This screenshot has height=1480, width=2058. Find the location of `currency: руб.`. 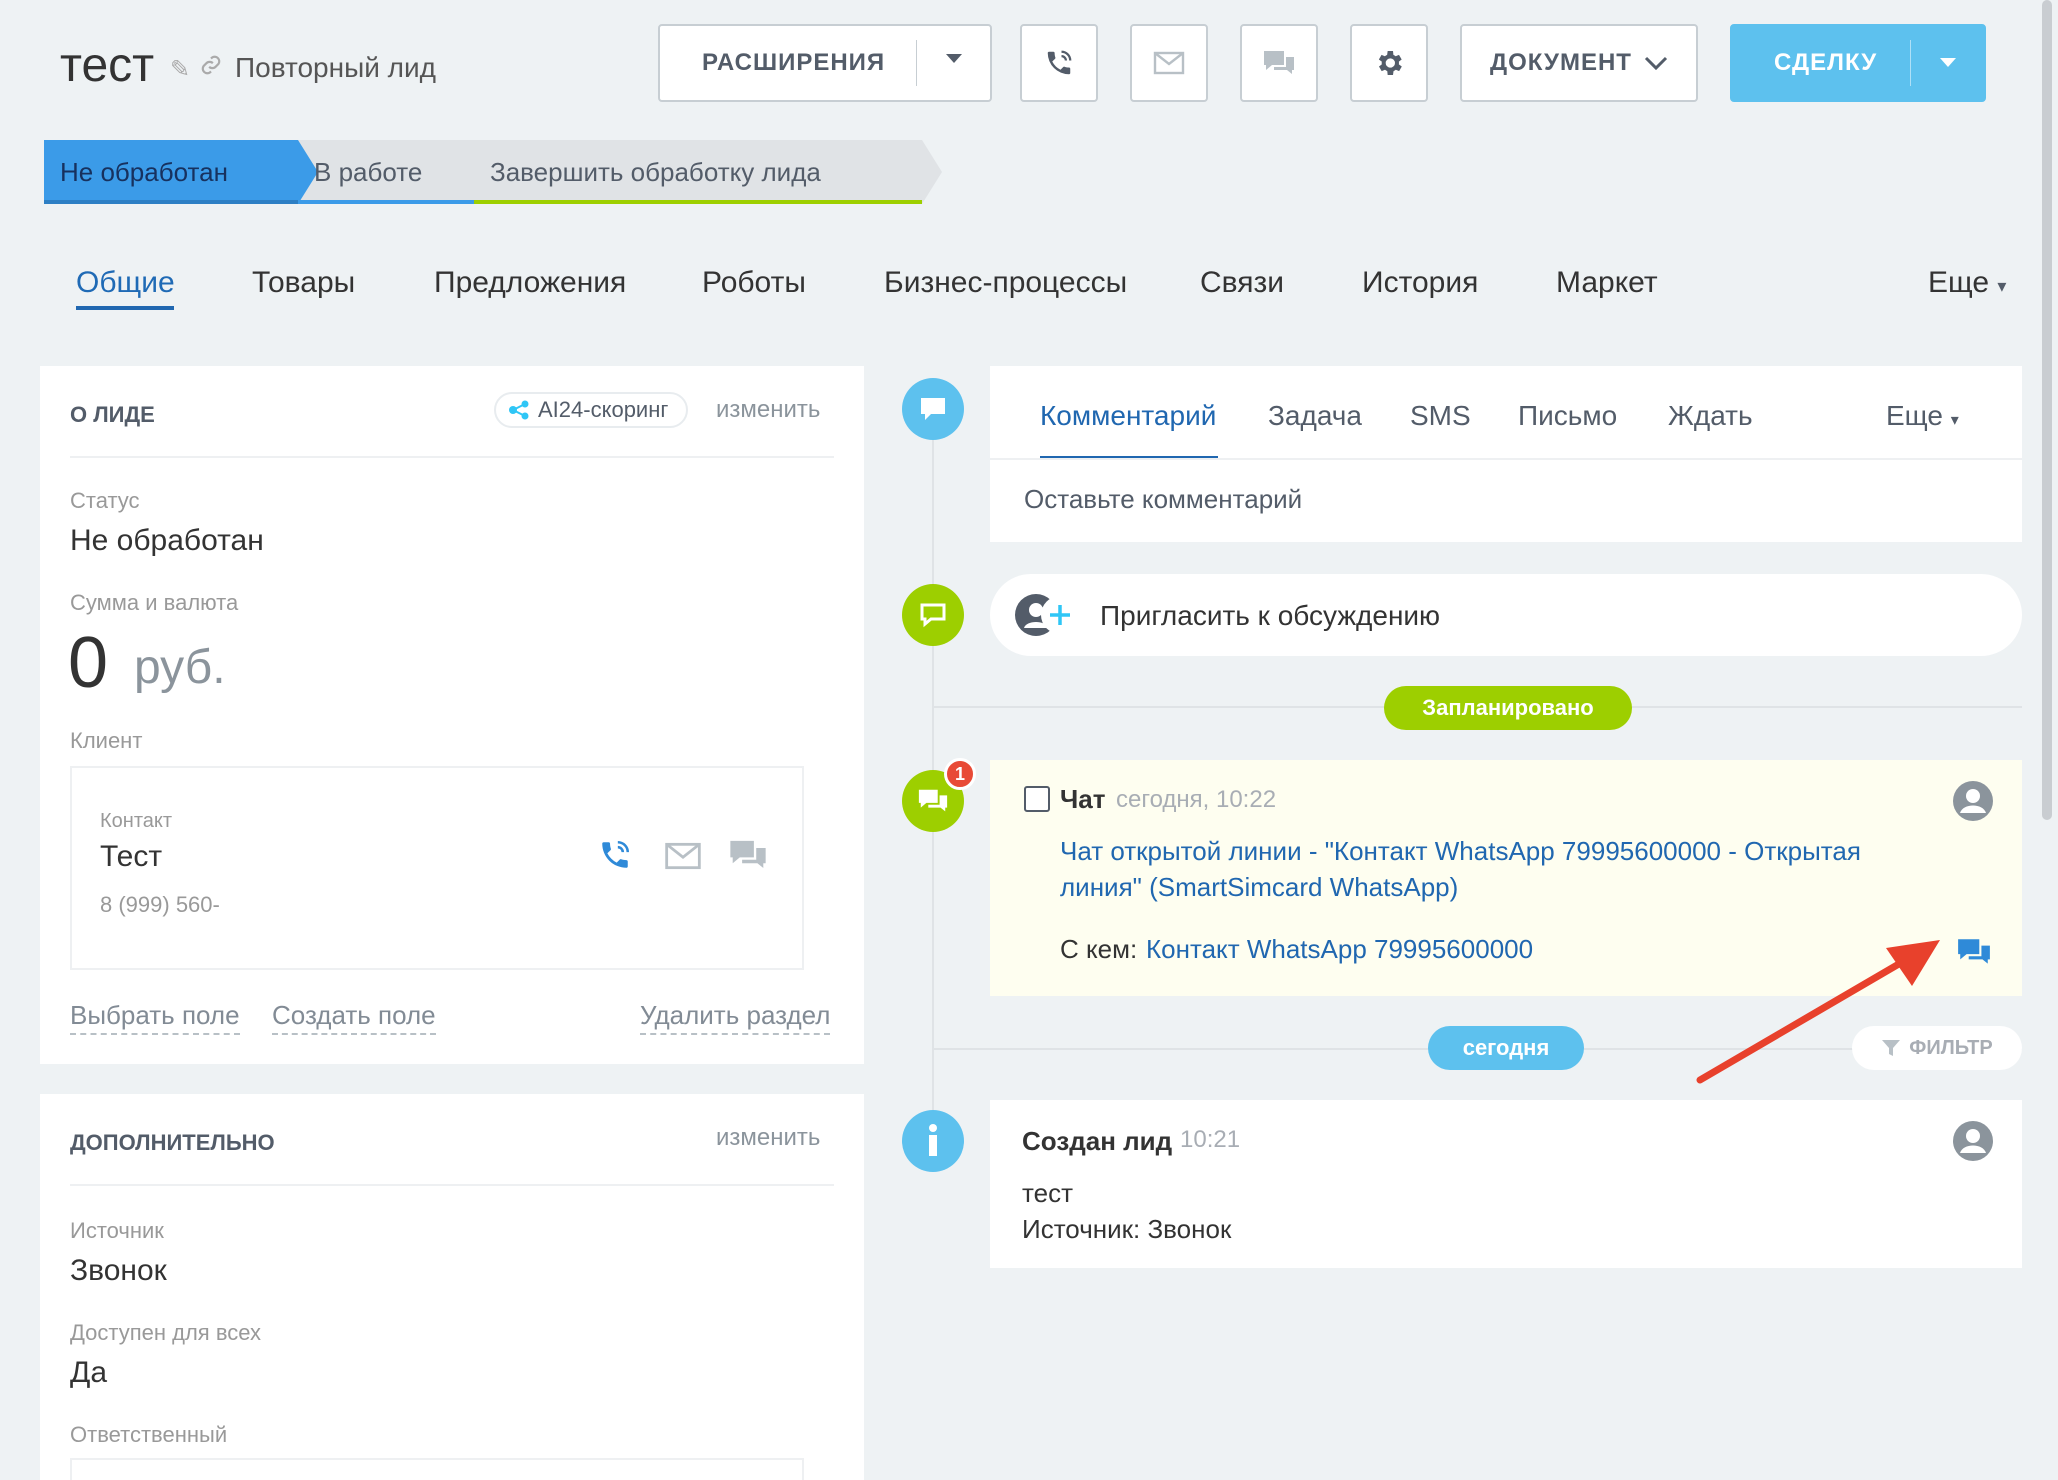

currency: руб. is located at coordinates (180, 667).